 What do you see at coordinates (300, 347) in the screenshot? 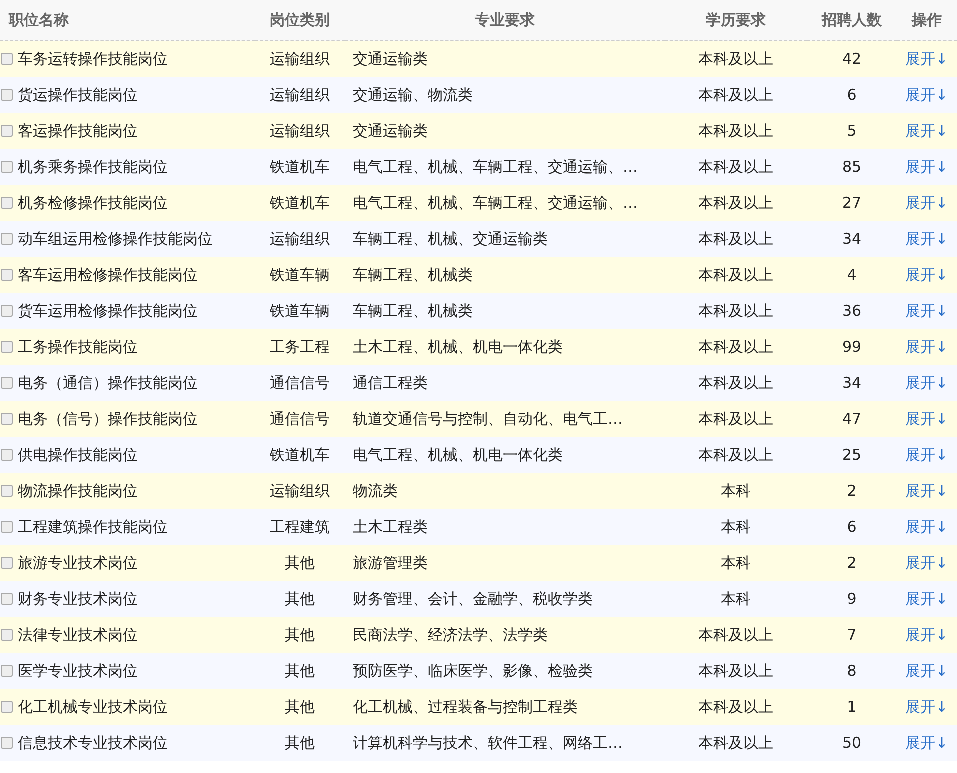
I see `table-cell: 工务工程` at bounding box center [300, 347].